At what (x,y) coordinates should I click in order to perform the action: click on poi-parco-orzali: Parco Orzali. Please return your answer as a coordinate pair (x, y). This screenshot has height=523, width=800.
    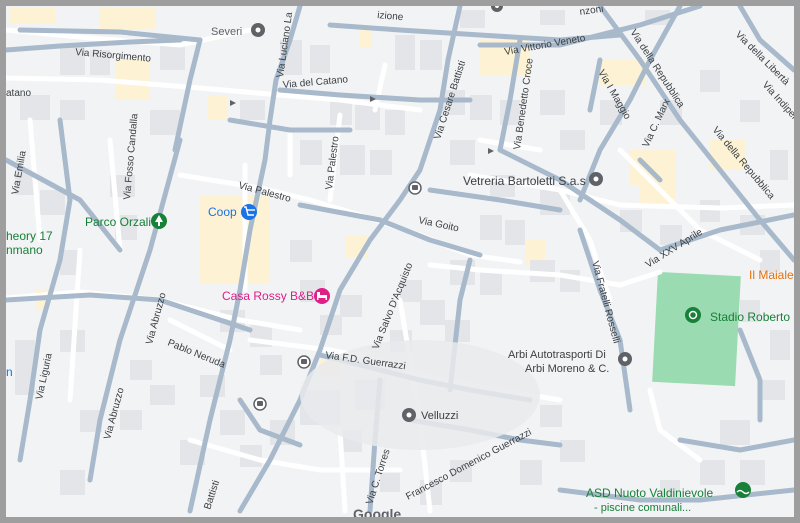
    Looking at the image, I should click on (126, 221).